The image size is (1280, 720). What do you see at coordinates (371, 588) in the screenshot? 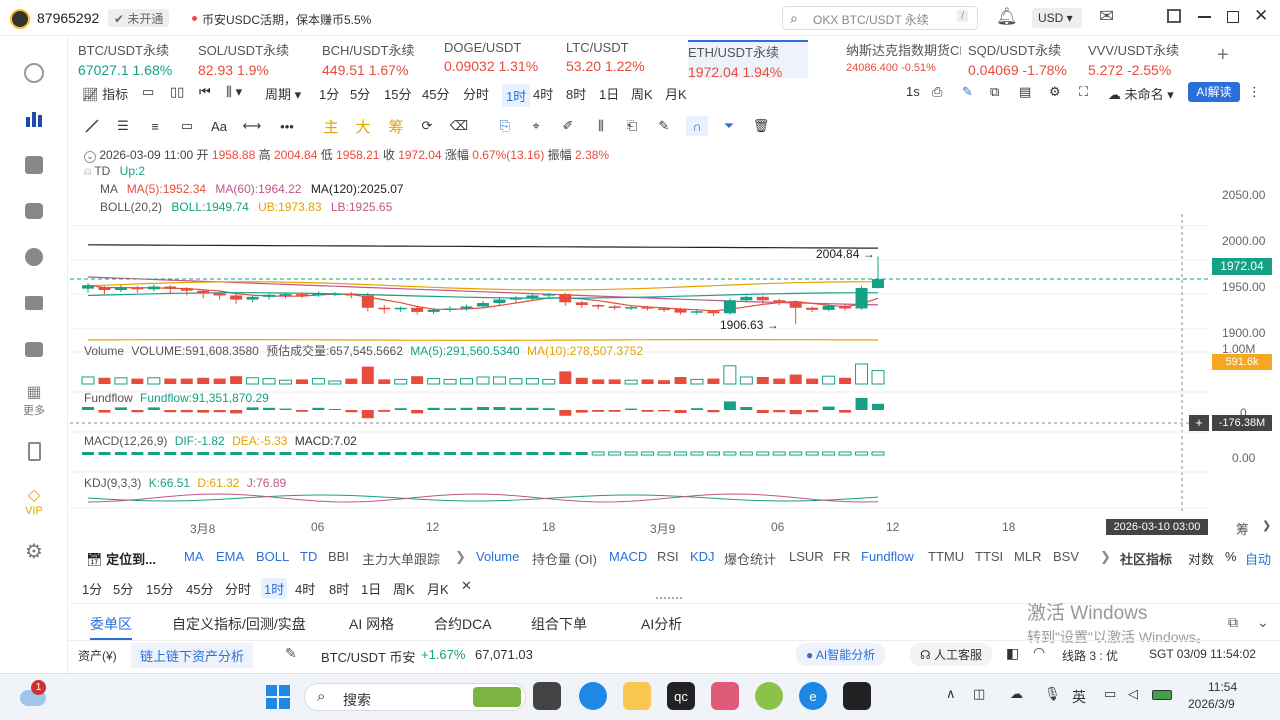
I see `bottom-interval: 1日` at bounding box center [371, 588].